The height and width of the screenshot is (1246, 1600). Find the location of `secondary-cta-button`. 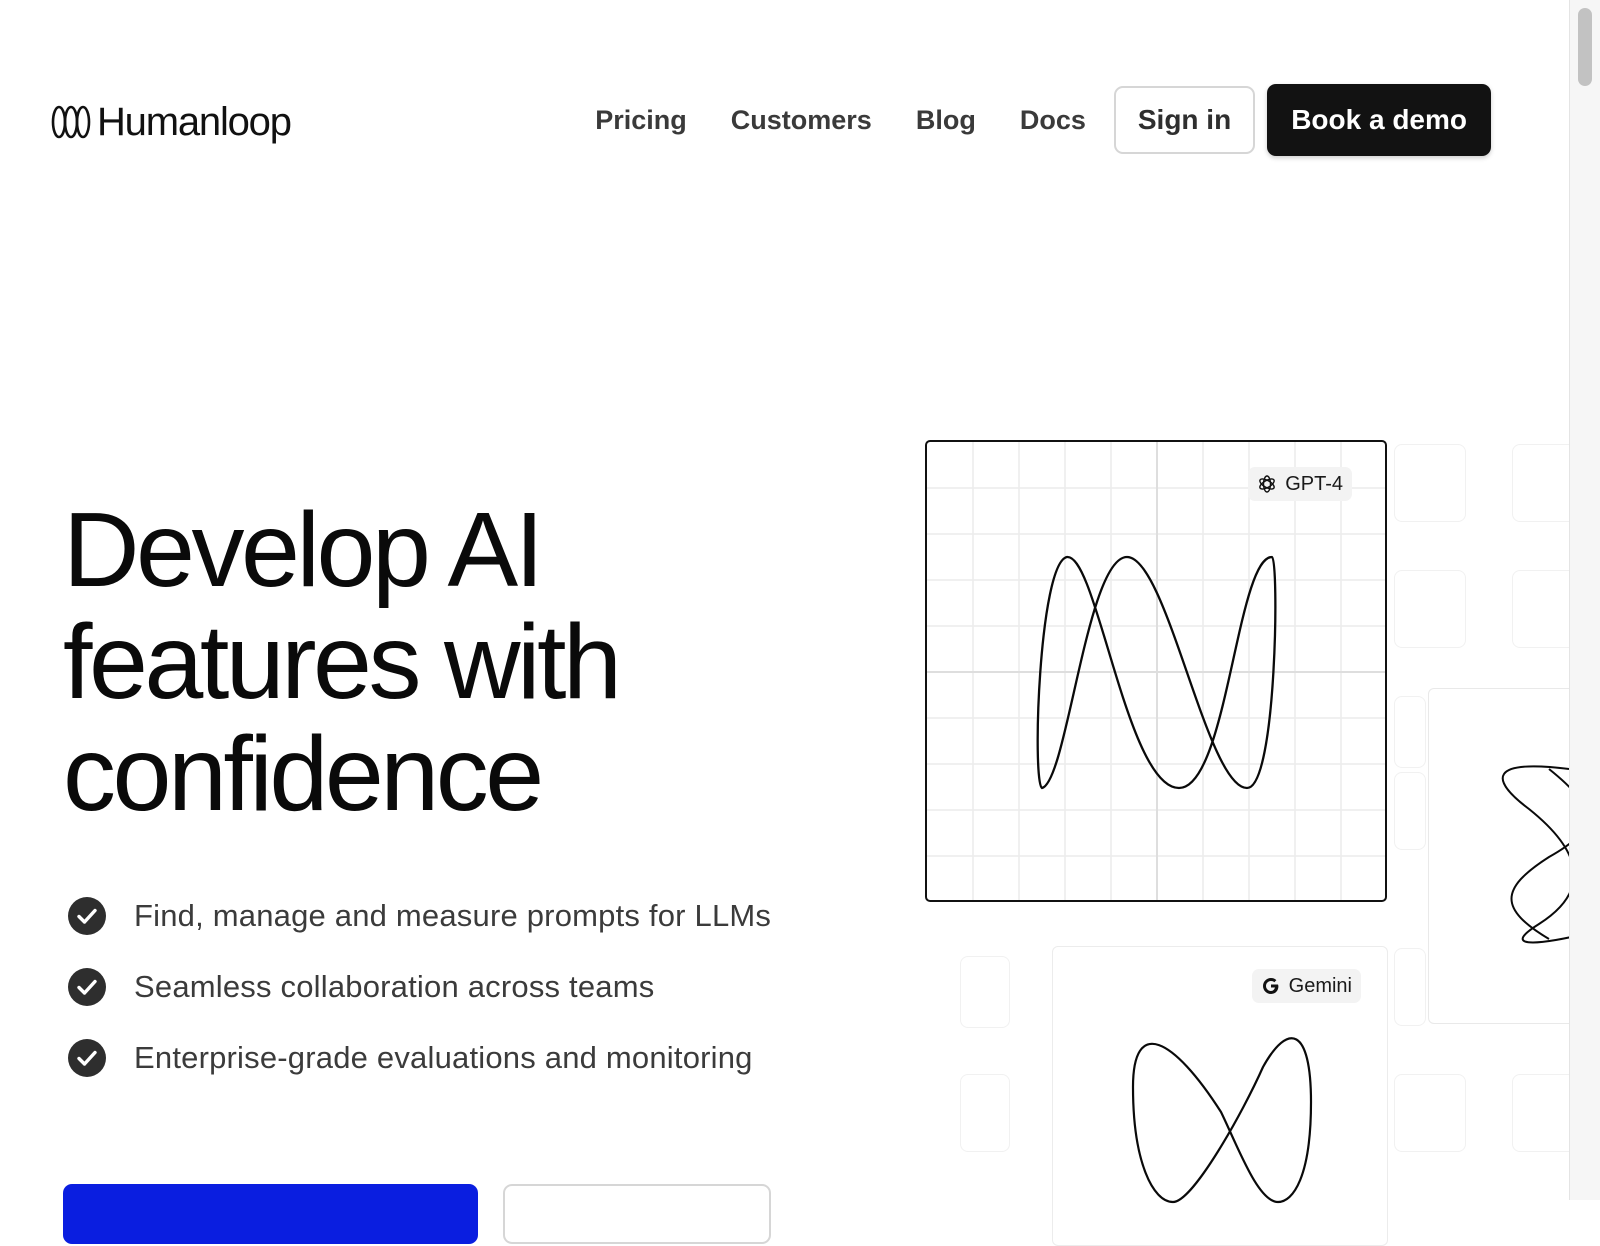

secondary-cta-button is located at coordinates (637, 1214).